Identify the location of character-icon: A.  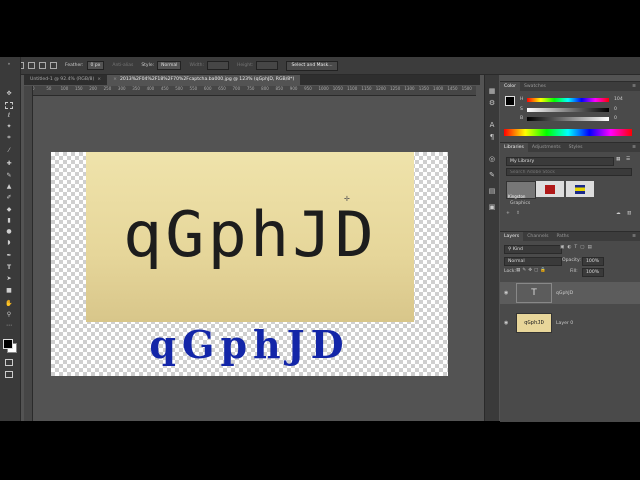
(492, 125).